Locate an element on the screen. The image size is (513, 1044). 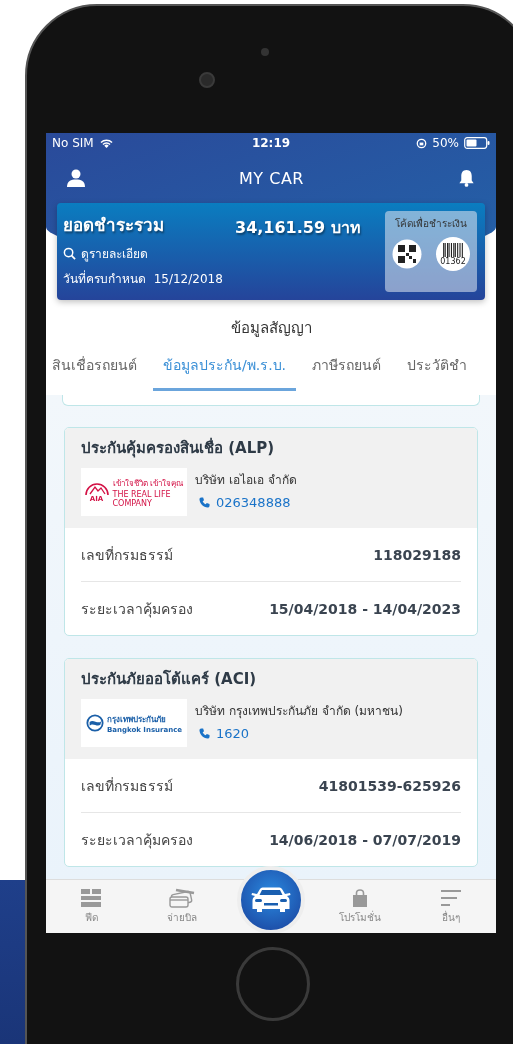
nav-item: ฟีด is located at coordinates (91, 906).